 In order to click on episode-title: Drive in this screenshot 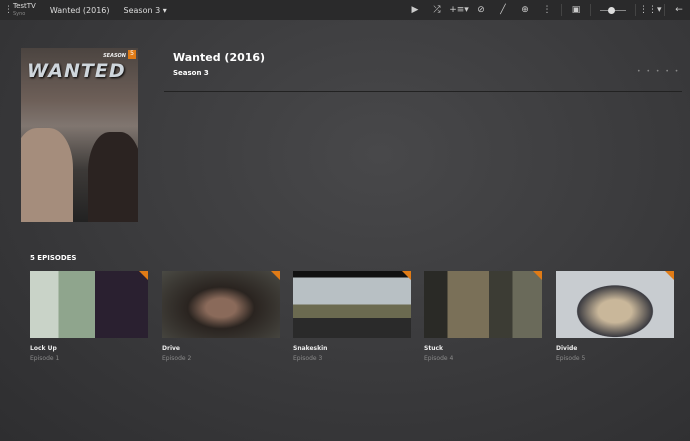, I will do `click(221, 348)`.